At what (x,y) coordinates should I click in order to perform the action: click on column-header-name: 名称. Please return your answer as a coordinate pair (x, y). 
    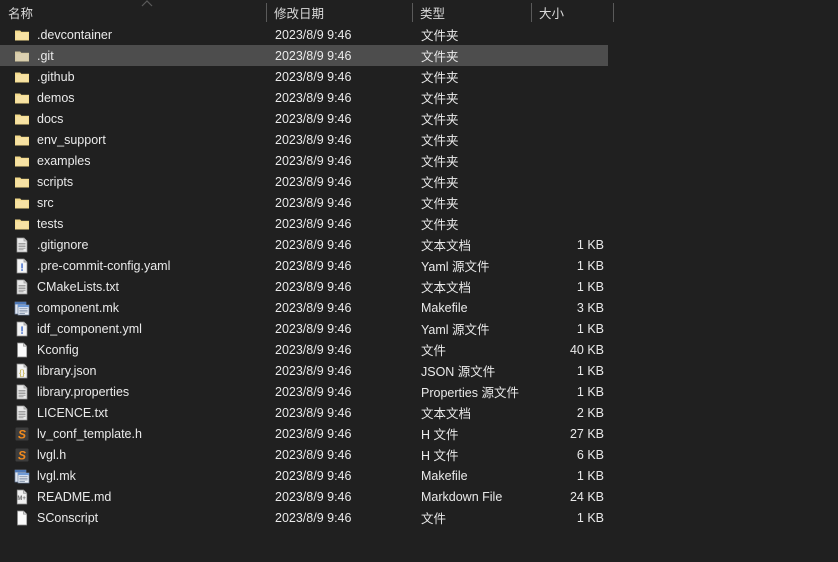
    Looking at the image, I should click on (133, 12).